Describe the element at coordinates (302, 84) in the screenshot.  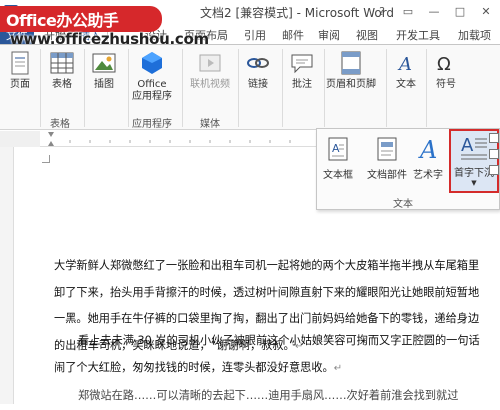
I see `comment-label: 批注` at that location.